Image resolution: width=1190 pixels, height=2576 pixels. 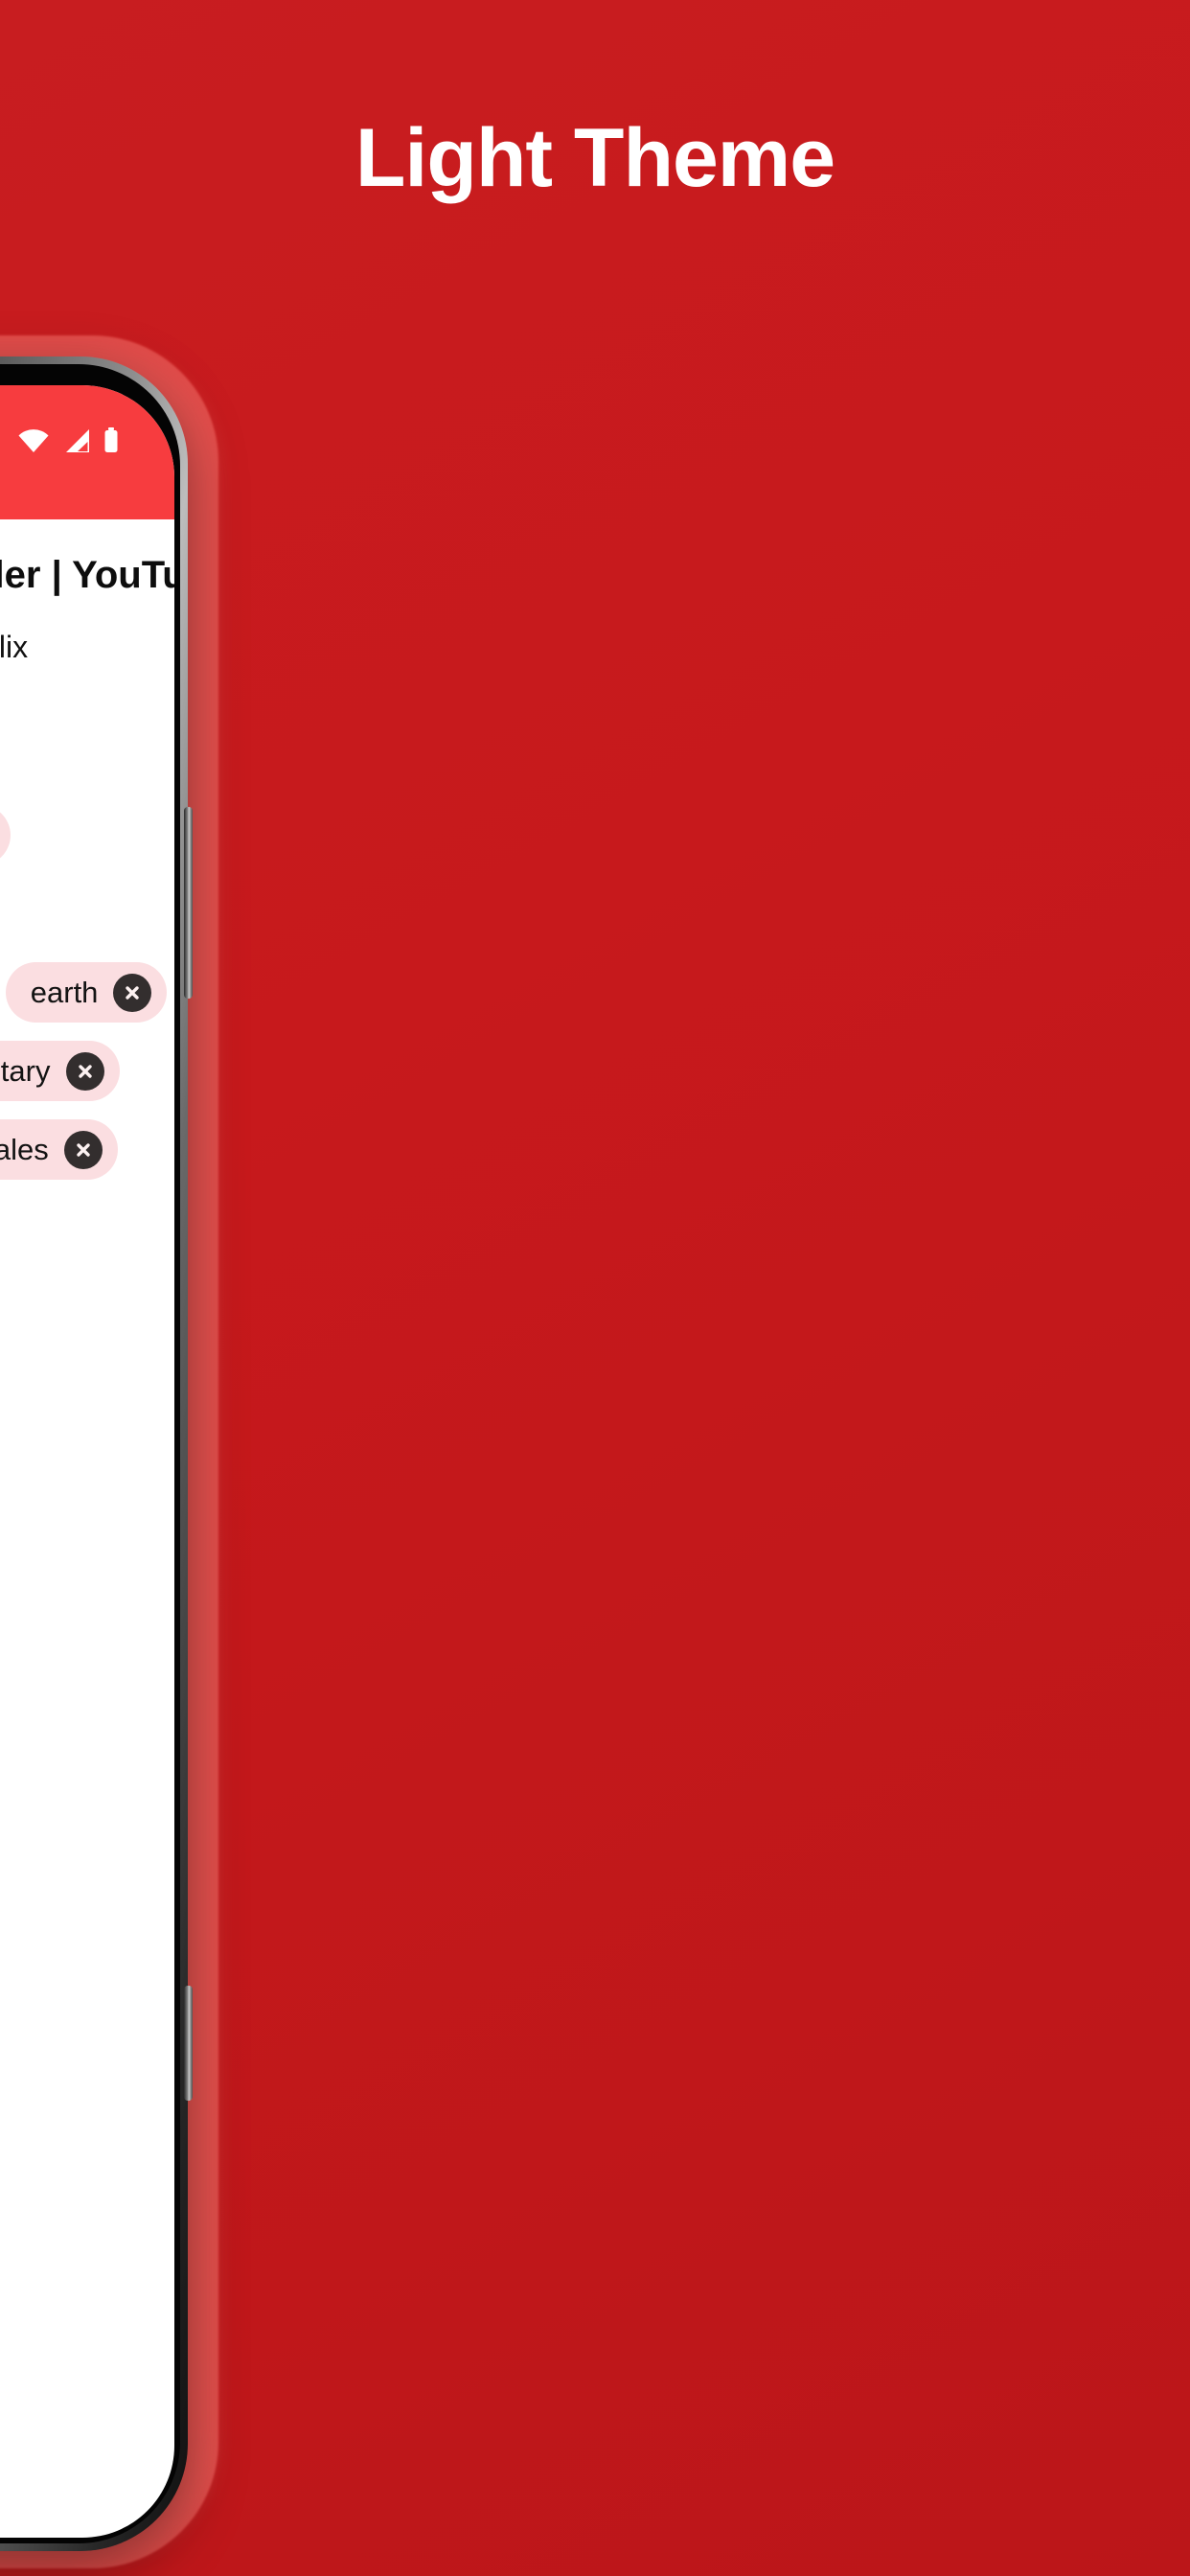 I want to click on tag-chip-label: whales, so click(x=25, y=1150).